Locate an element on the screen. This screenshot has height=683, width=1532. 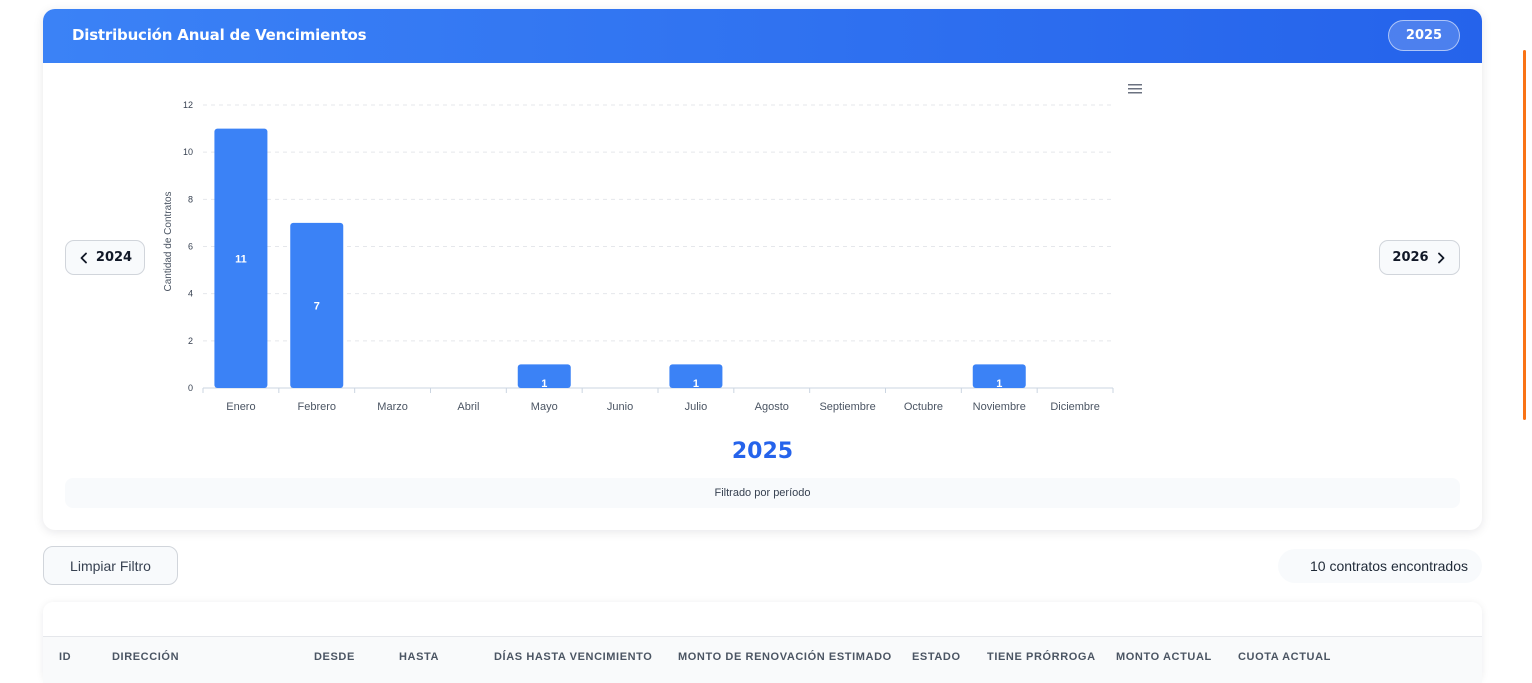
results-count-badge: 10 contratos encontrados is located at coordinates (1380, 566).